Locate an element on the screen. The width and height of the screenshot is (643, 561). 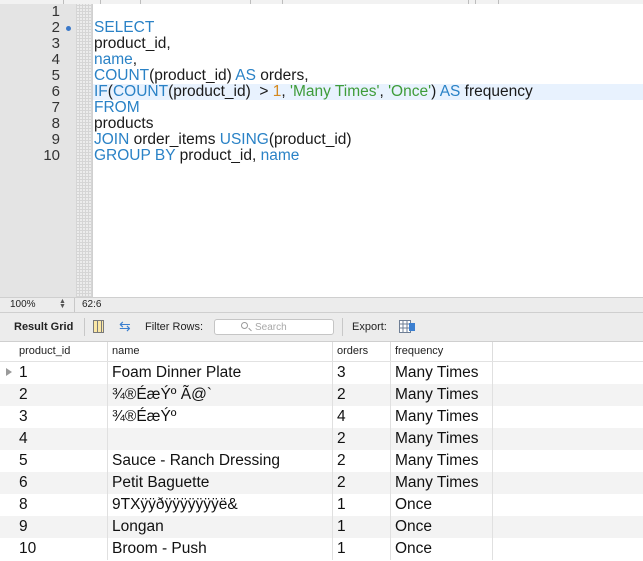
cell-product-id: 10 is located at coordinates (61, 549).